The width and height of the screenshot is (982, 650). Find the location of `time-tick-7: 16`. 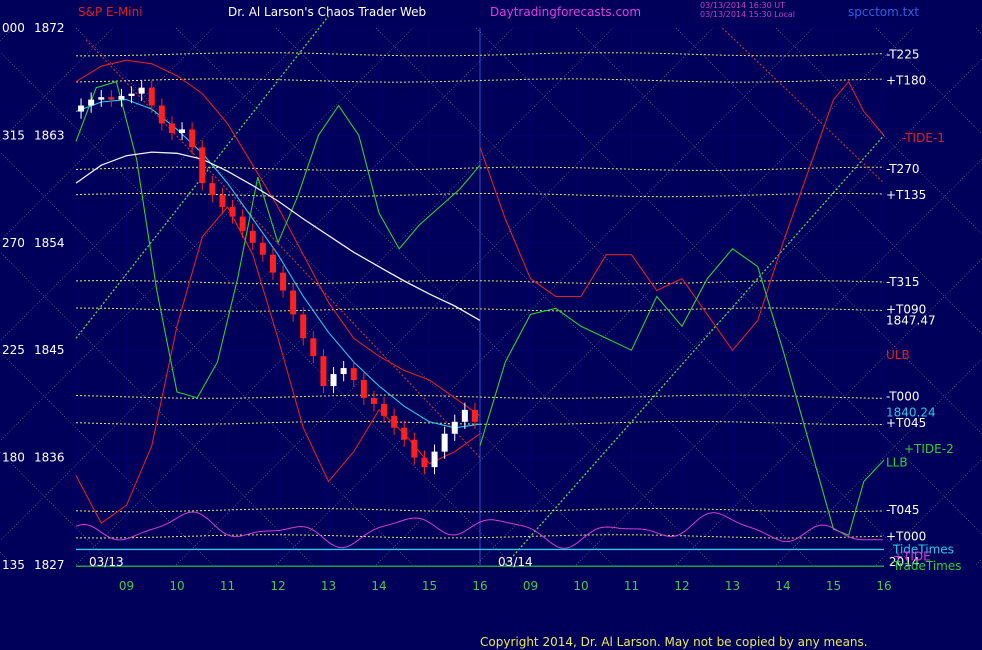

time-tick-7: 16 is located at coordinates (479, 586).